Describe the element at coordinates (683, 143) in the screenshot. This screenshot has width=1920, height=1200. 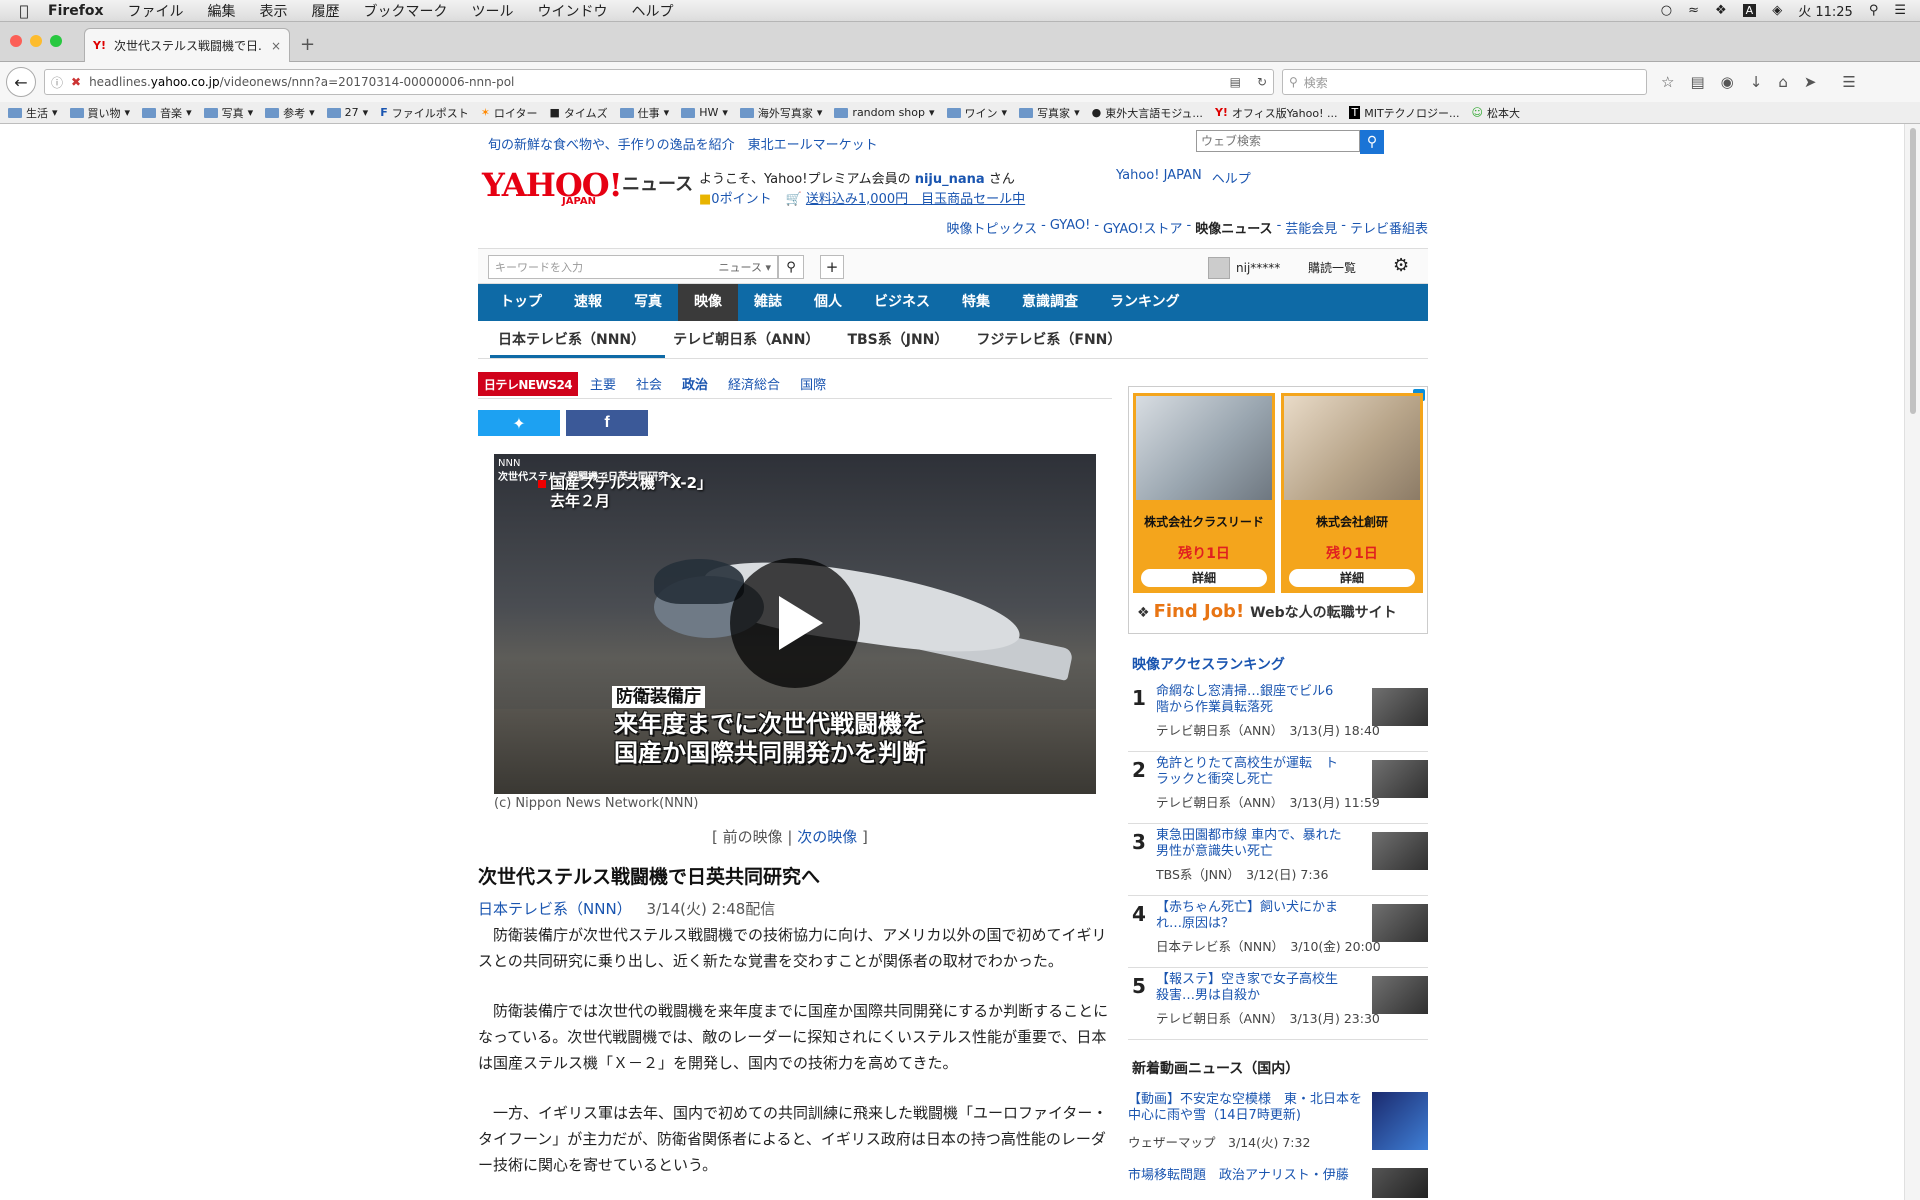
I see `promo-link: 旬の新鮮な食べ物や、手作りの逸品を紹介 東北エールマーケット` at that location.